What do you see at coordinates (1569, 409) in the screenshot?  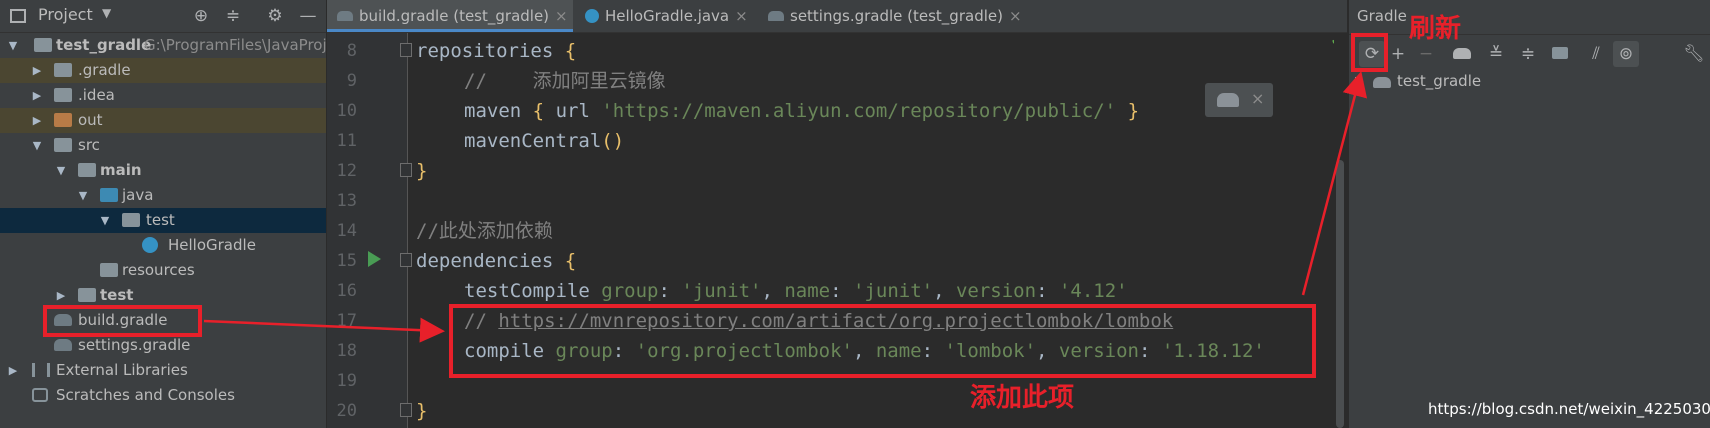 I see `watermark: https://blog.csdn.net/weixin_42250302` at bounding box center [1569, 409].